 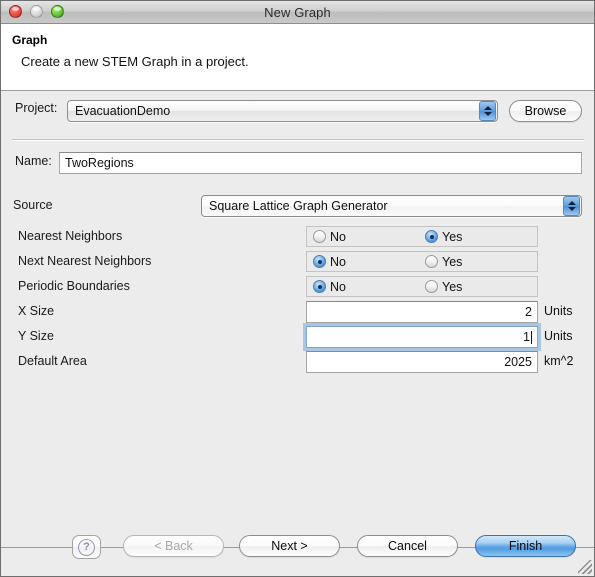 I want to click on section-separator, so click(x=298, y=140).